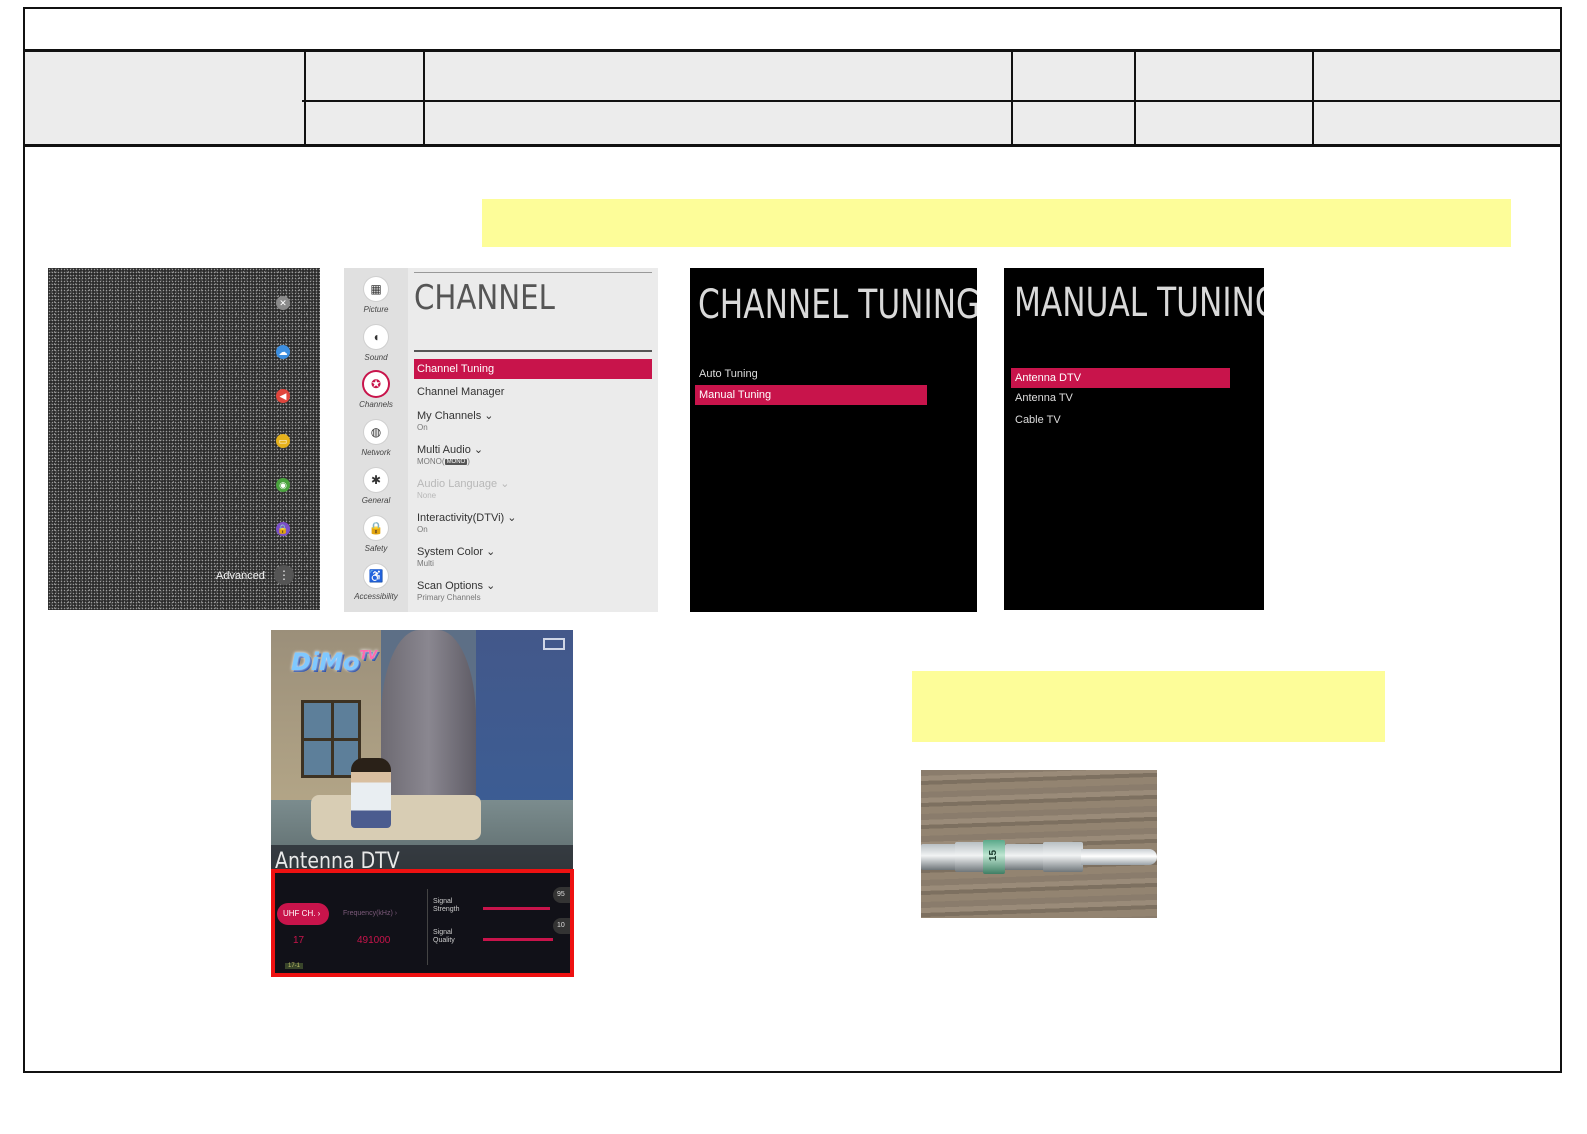 Image resolution: width=1587 pixels, height=1134 pixels. Describe the element at coordinates (284, 575) in the screenshot. I see `more-options-icon: ⋮` at that location.